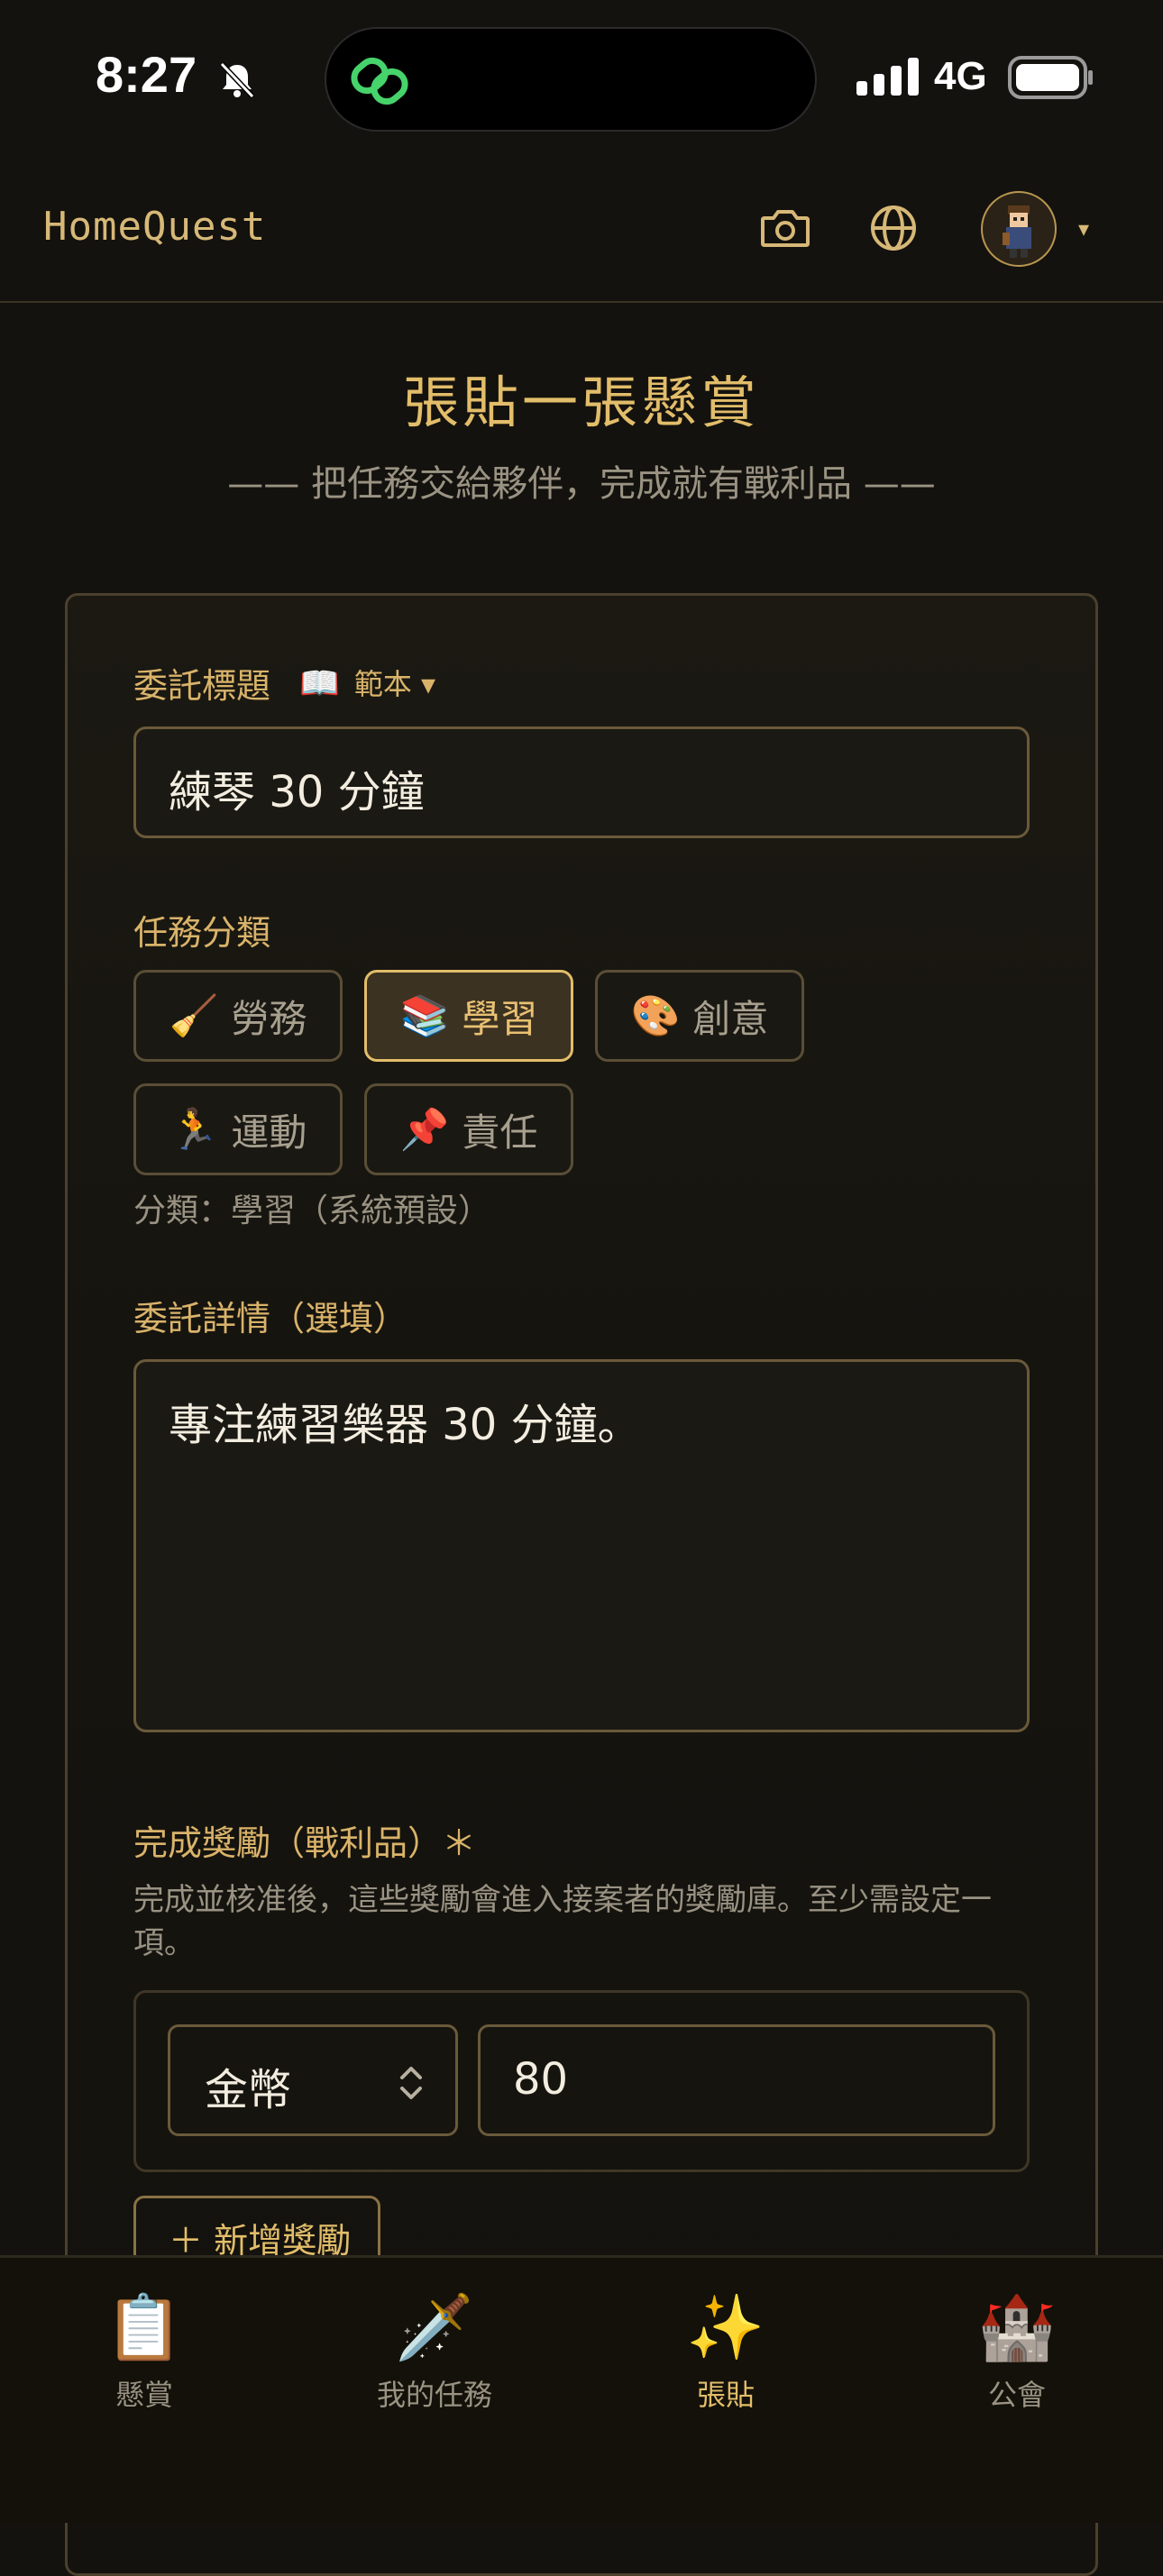  I want to click on reward-type-value: 金幣, so click(248, 2090).